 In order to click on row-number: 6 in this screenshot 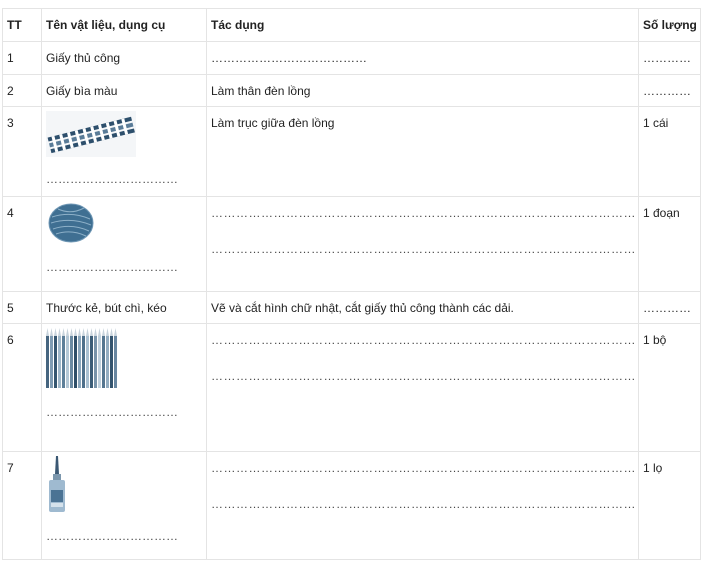, I will do `click(22, 387)`.